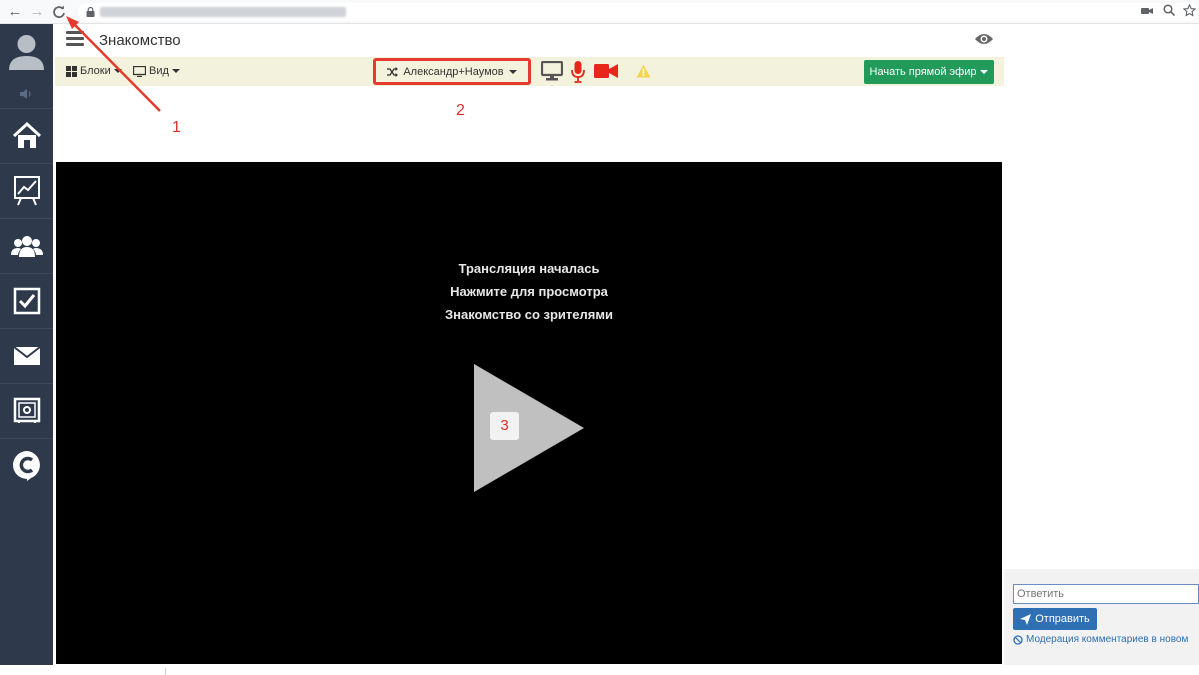  I want to click on reply-input, so click(1106, 594).